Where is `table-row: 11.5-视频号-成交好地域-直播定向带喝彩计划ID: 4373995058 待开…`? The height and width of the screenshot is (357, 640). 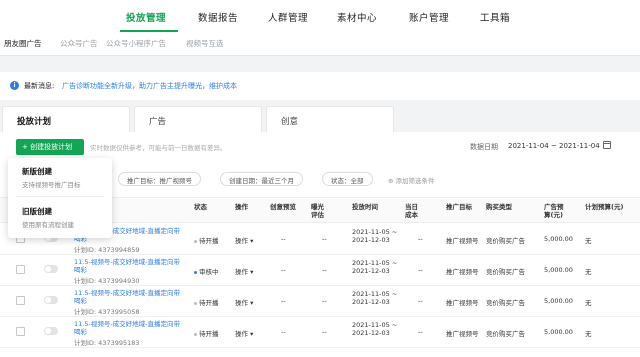
table-row: 11.5-视频号-成交好地域-直播定向带喝彩计划ID: 4373995058 待开… is located at coordinates (320, 301).